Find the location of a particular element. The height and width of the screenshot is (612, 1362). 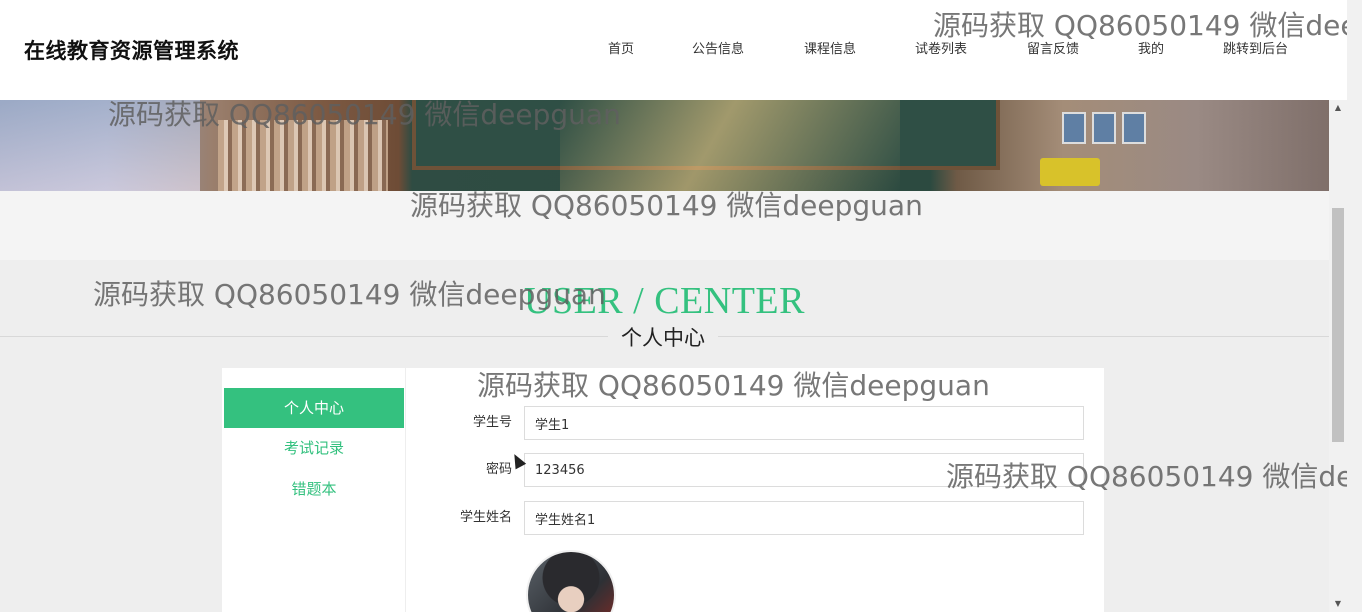

form-row-student-id: 学生号 is located at coordinates (663, 423).